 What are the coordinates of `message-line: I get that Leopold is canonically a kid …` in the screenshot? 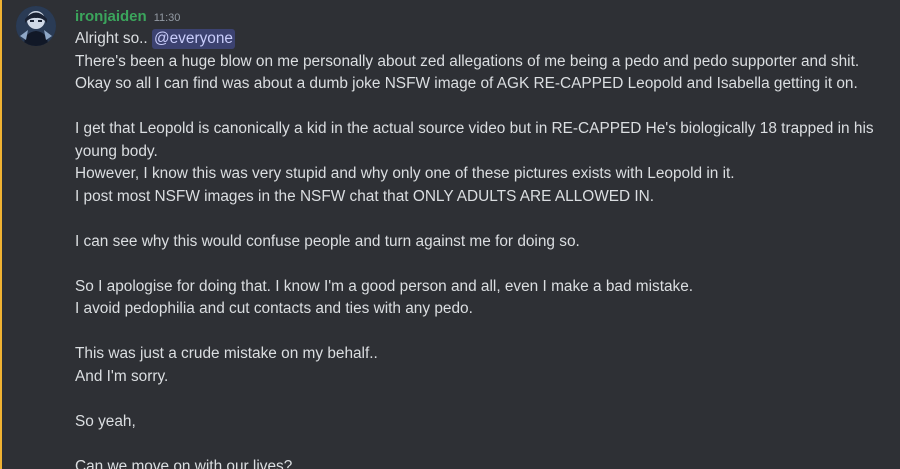 It's located at (474, 128).